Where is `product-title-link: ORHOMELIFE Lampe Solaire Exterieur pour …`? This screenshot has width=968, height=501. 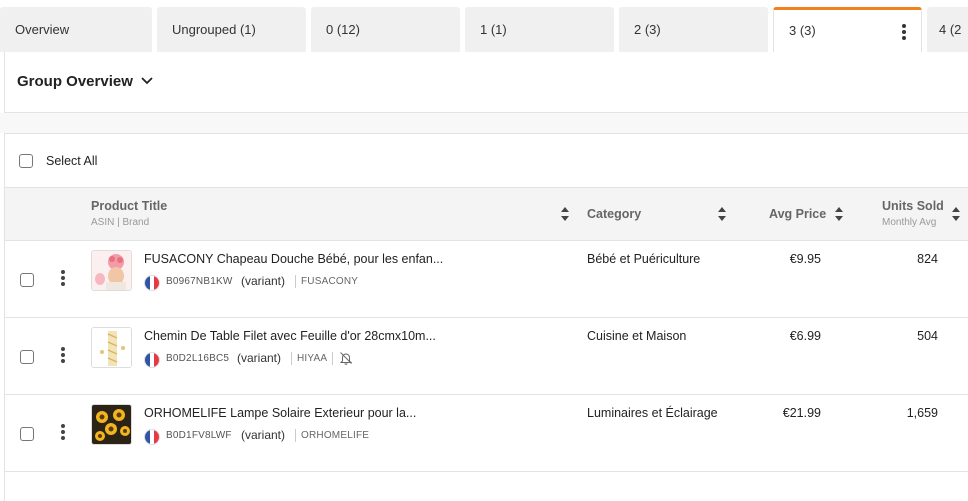
product-title-link: ORHOMELIFE Lampe Solaire Exterieur pour … is located at coordinates (280, 413).